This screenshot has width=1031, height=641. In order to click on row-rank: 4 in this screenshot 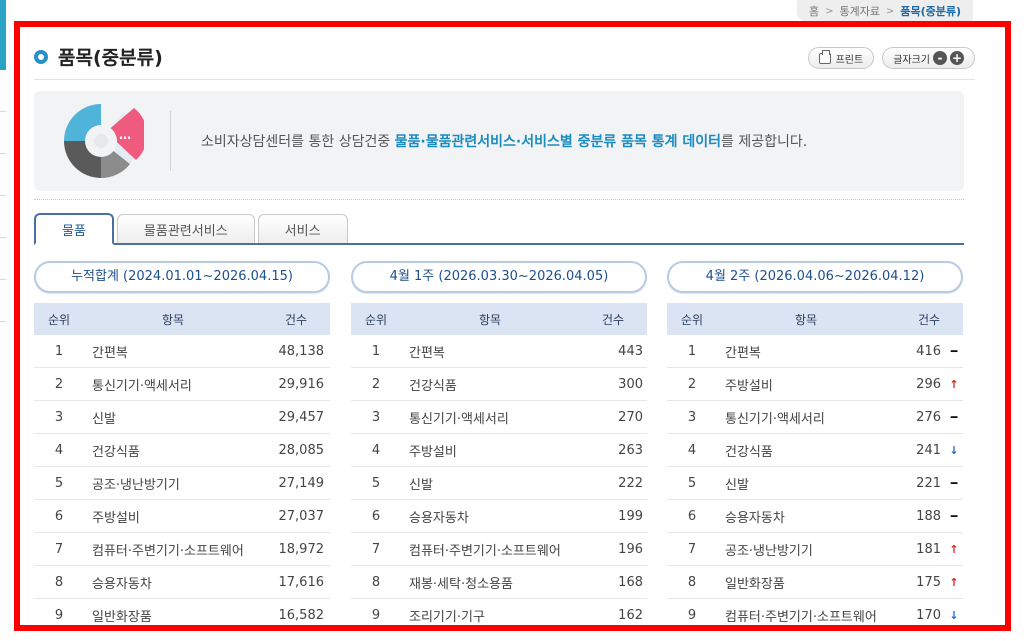, I will do `click(692, 450)`.